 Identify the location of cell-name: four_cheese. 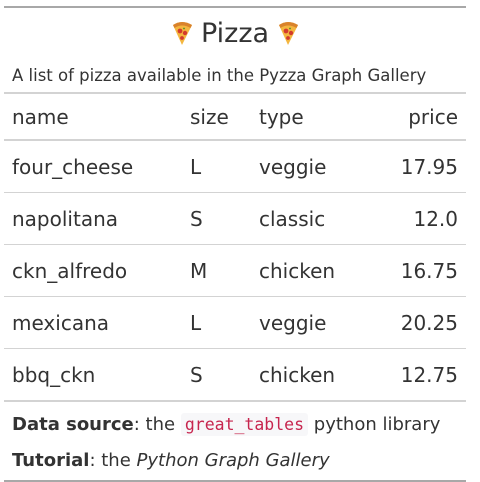
(73, 166).